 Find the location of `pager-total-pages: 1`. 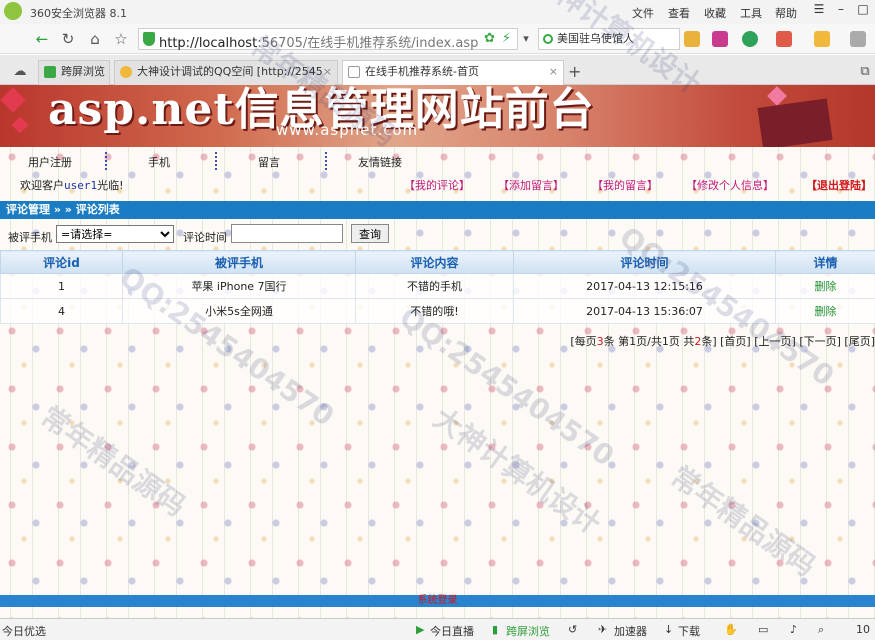

pager-total-pages: 1 is located at coordinates (665, 341).